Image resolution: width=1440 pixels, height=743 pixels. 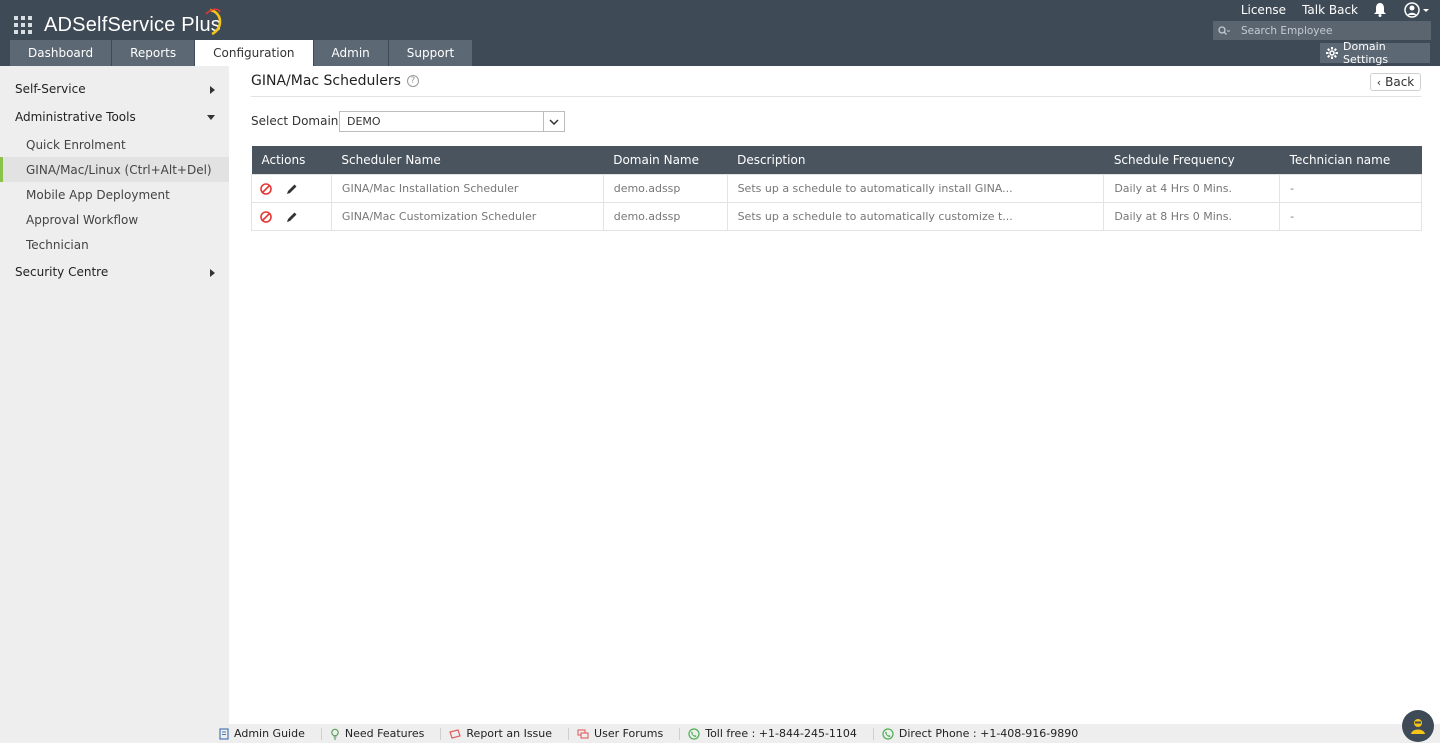 What do you see at coordinates (211, 117) in the screenshot?
I see `caret-down-icon` at bounding box center [211, 117].